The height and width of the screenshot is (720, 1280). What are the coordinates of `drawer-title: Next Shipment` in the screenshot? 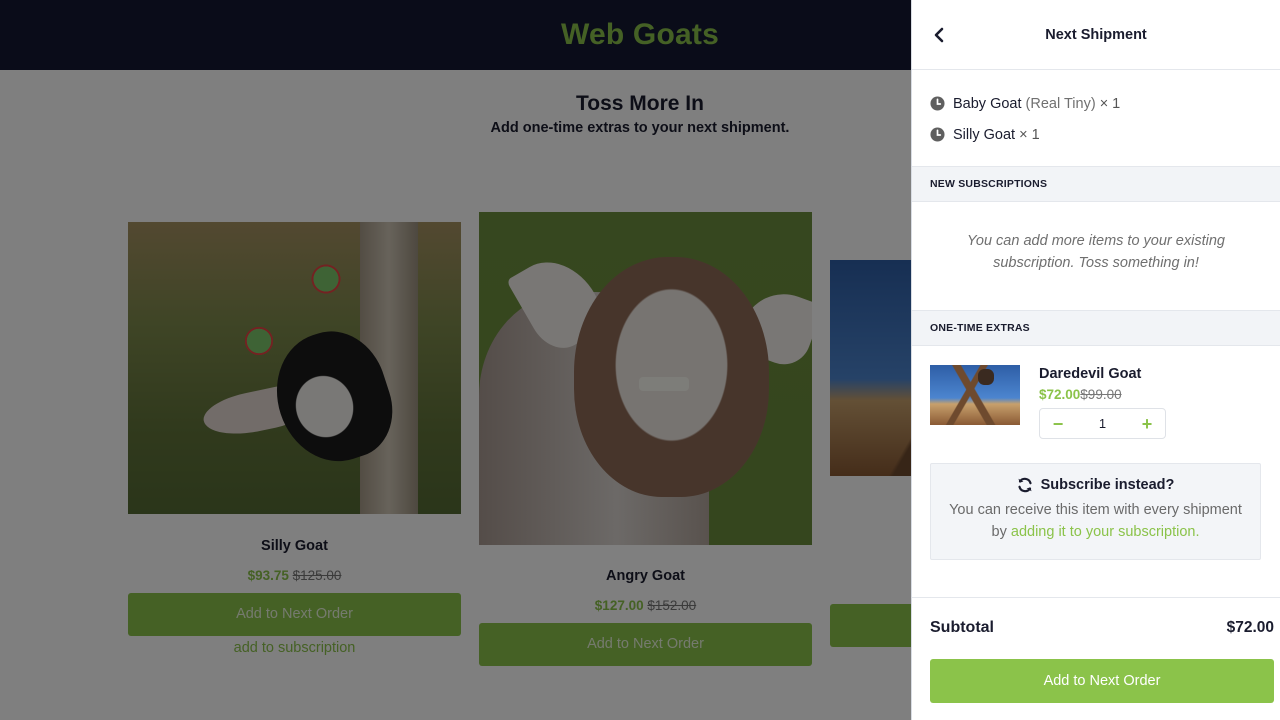 It's located at (1096, 34).